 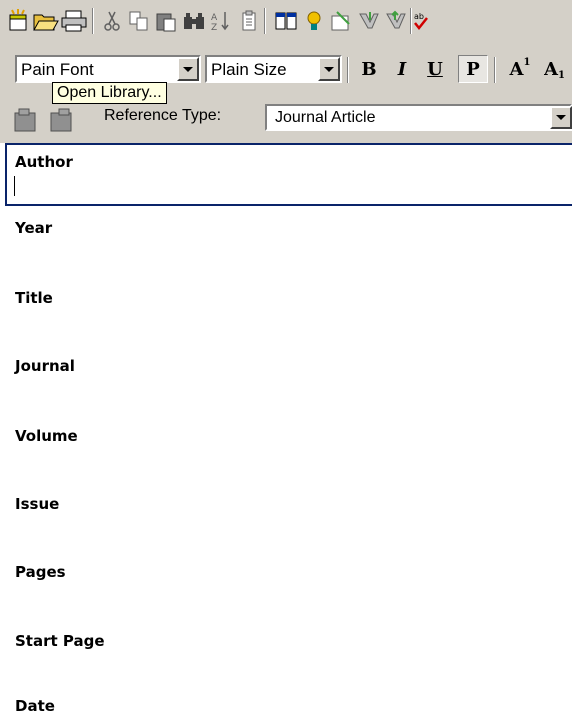 I want to click on font-select-value: Pain Font, so click(x=57, y=69).